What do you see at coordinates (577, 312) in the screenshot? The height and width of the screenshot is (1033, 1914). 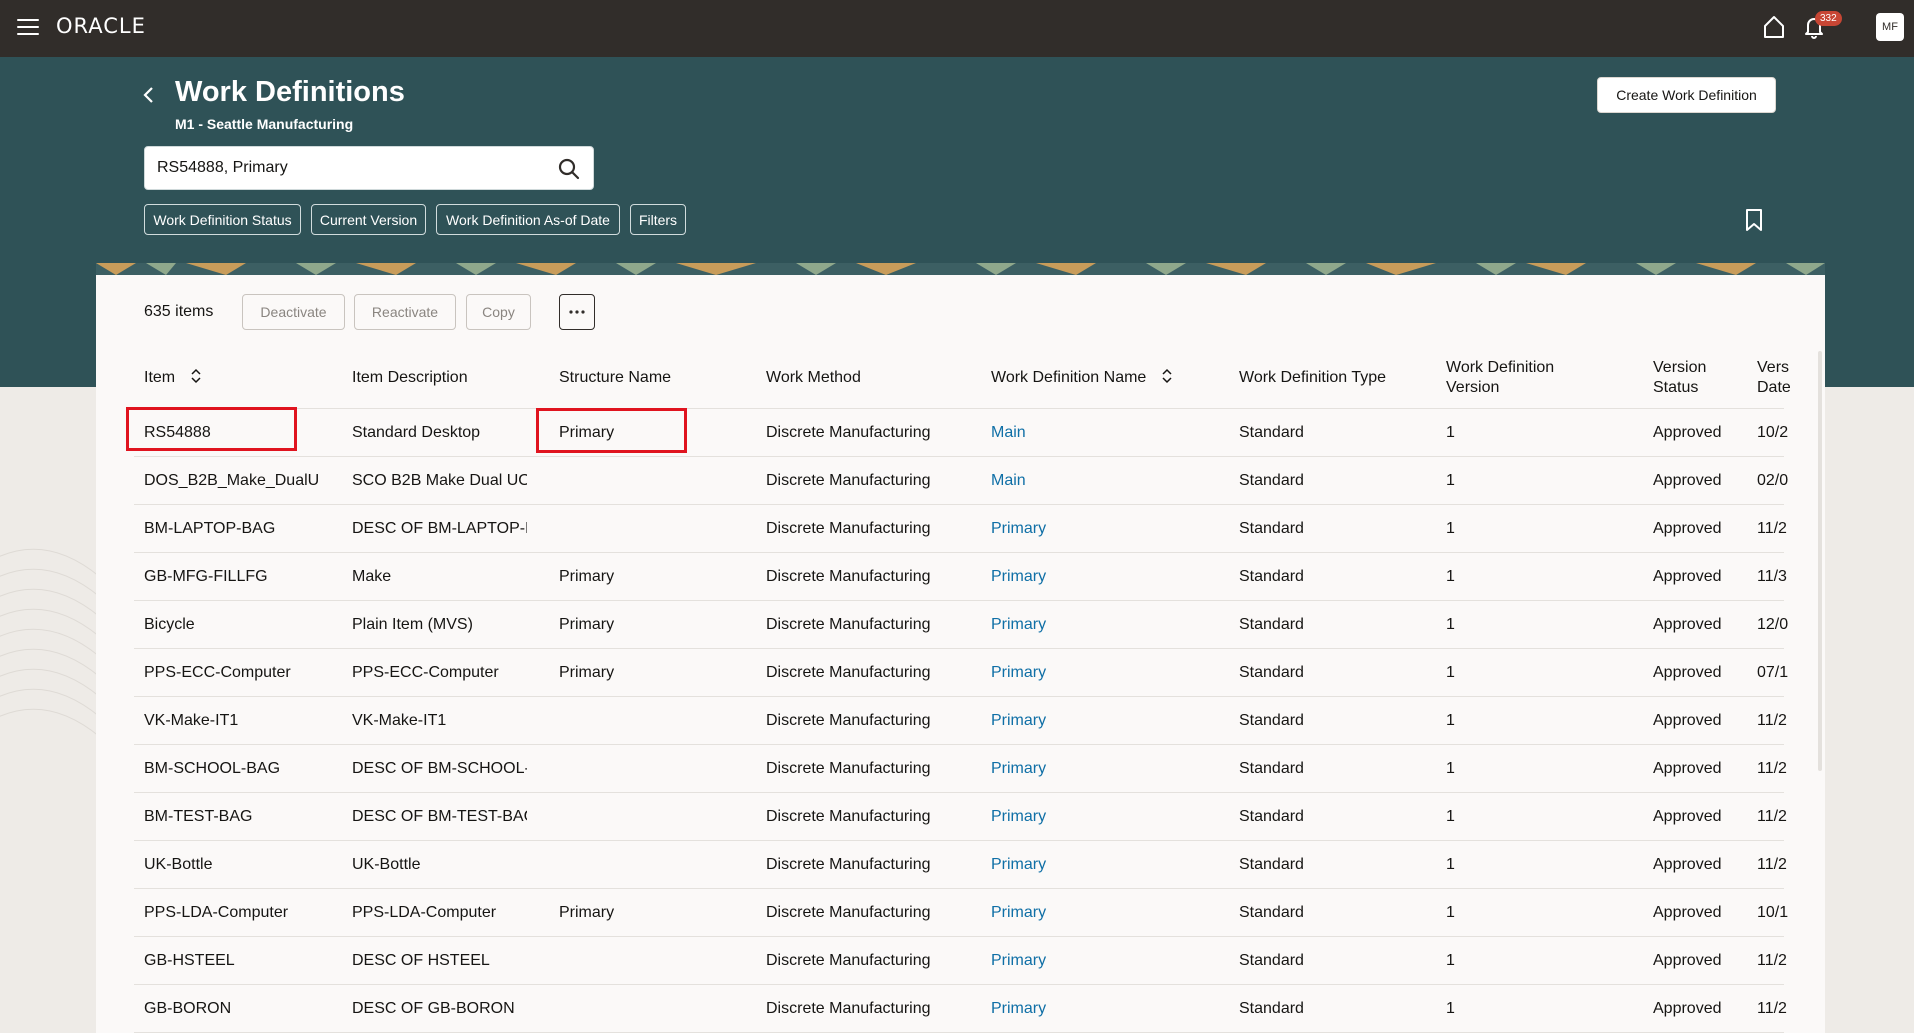 I see `more-actions-button` at bounding box center [577, 312].